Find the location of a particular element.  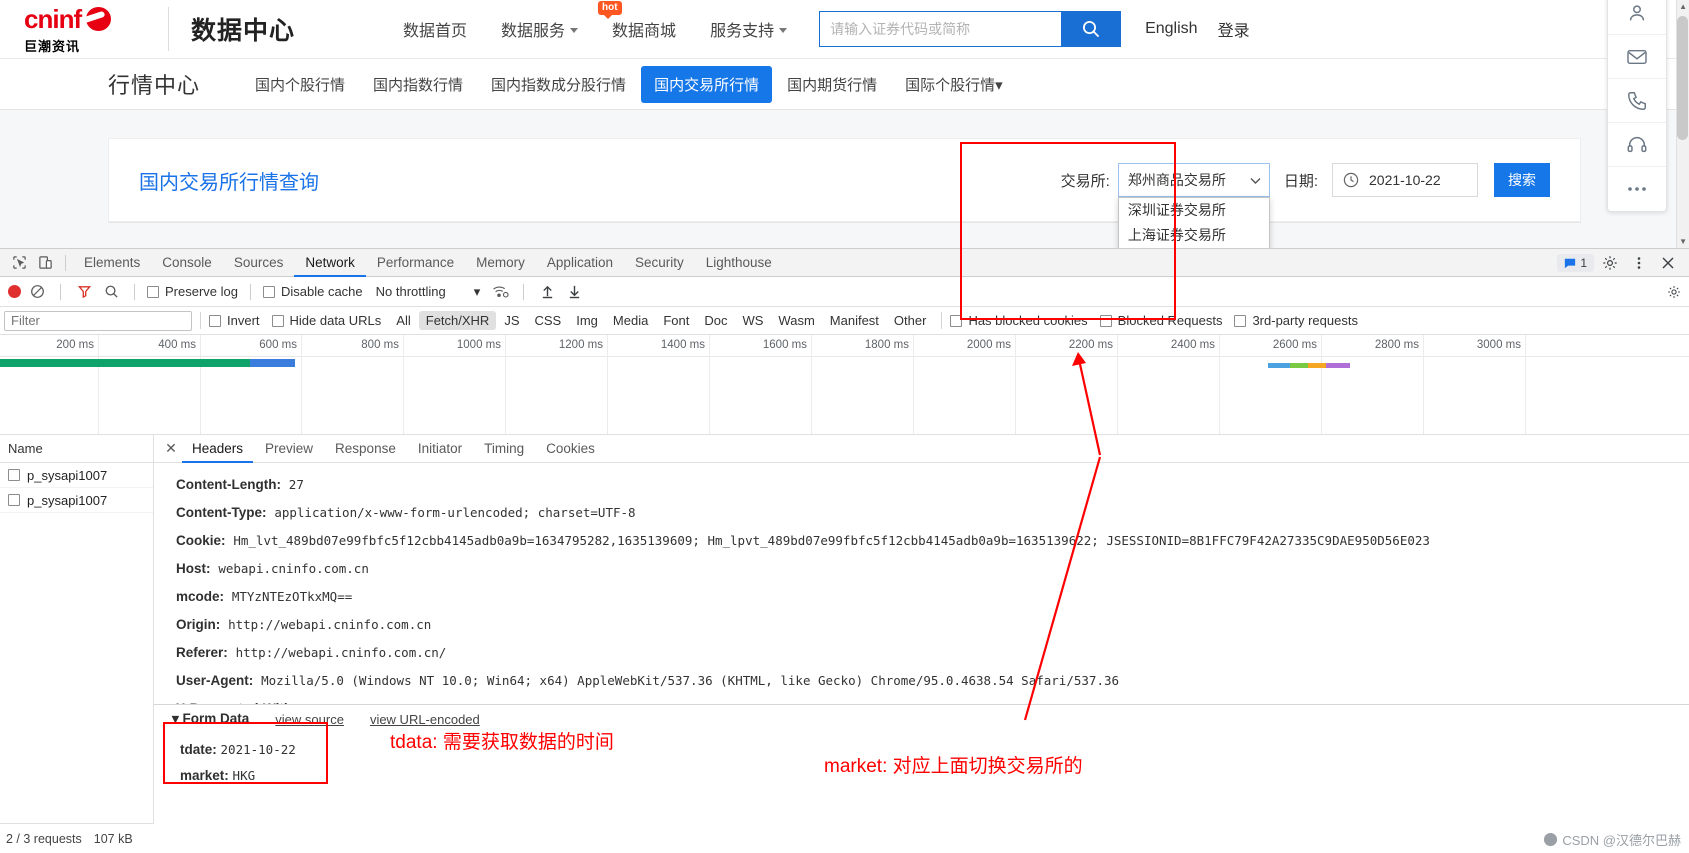

date-picker: 2021-10-22 is located at coordinates (1405, 180).